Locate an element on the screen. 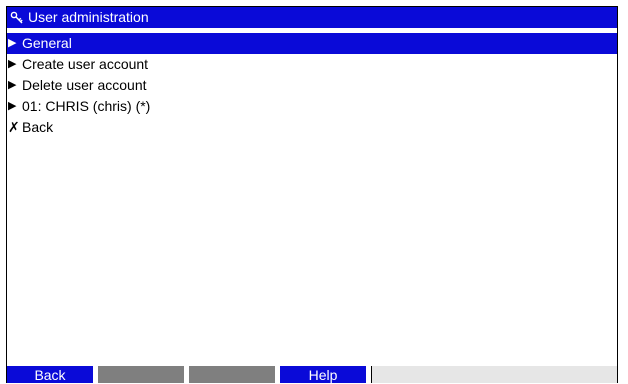 The height and width of the screenshot is (384, 628). cross-icon: ✗ is located at coordinates (14, 127).